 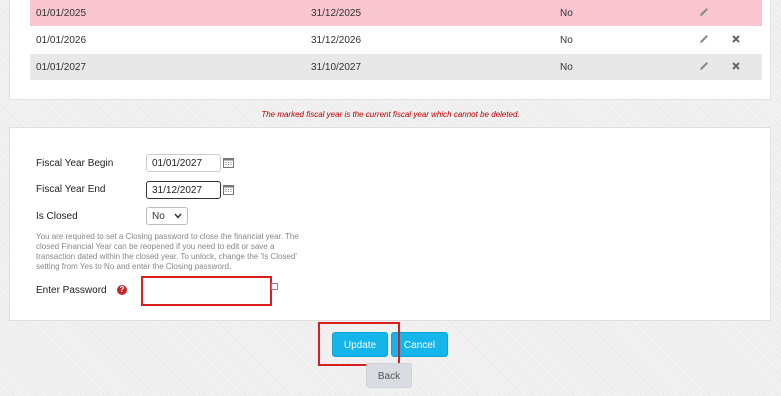 What do you see at coordinates (158, 216) in the screenshot?
I see `is-closed-value: No` at bounding box center [158, 216].